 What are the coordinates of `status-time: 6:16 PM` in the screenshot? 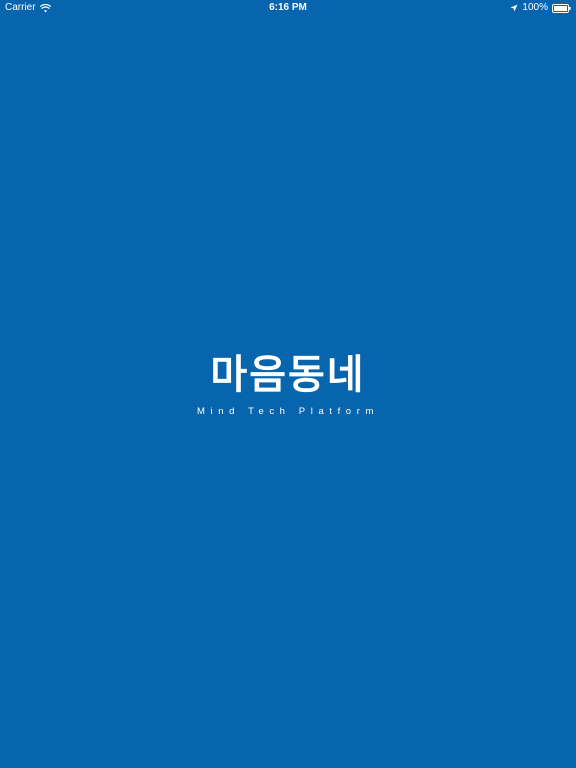 It's located at (288, 7).